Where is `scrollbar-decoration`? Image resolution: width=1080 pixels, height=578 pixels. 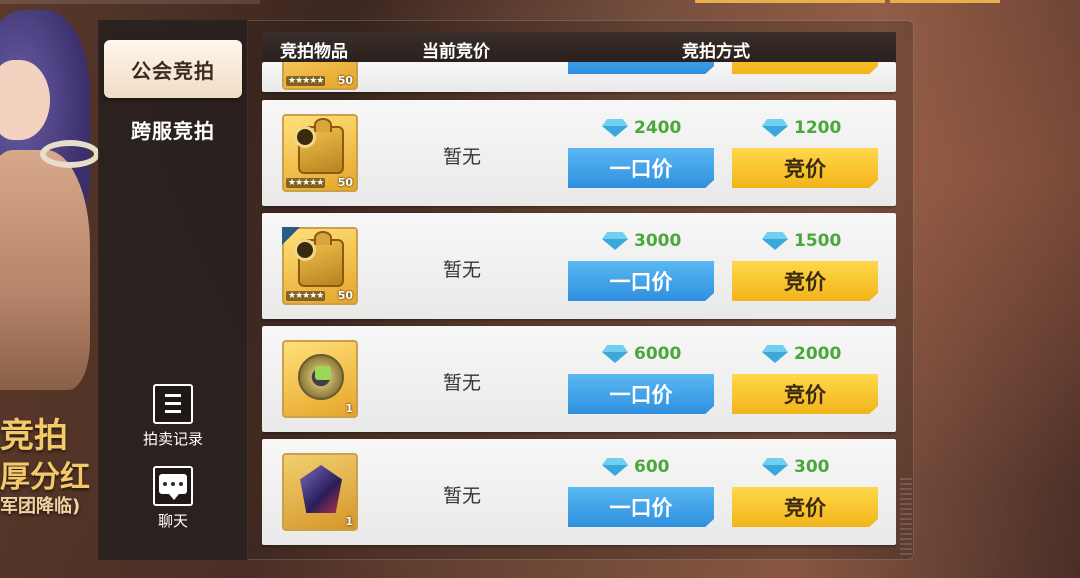 scrollbar-decoration is located at coordinates (906, 518).